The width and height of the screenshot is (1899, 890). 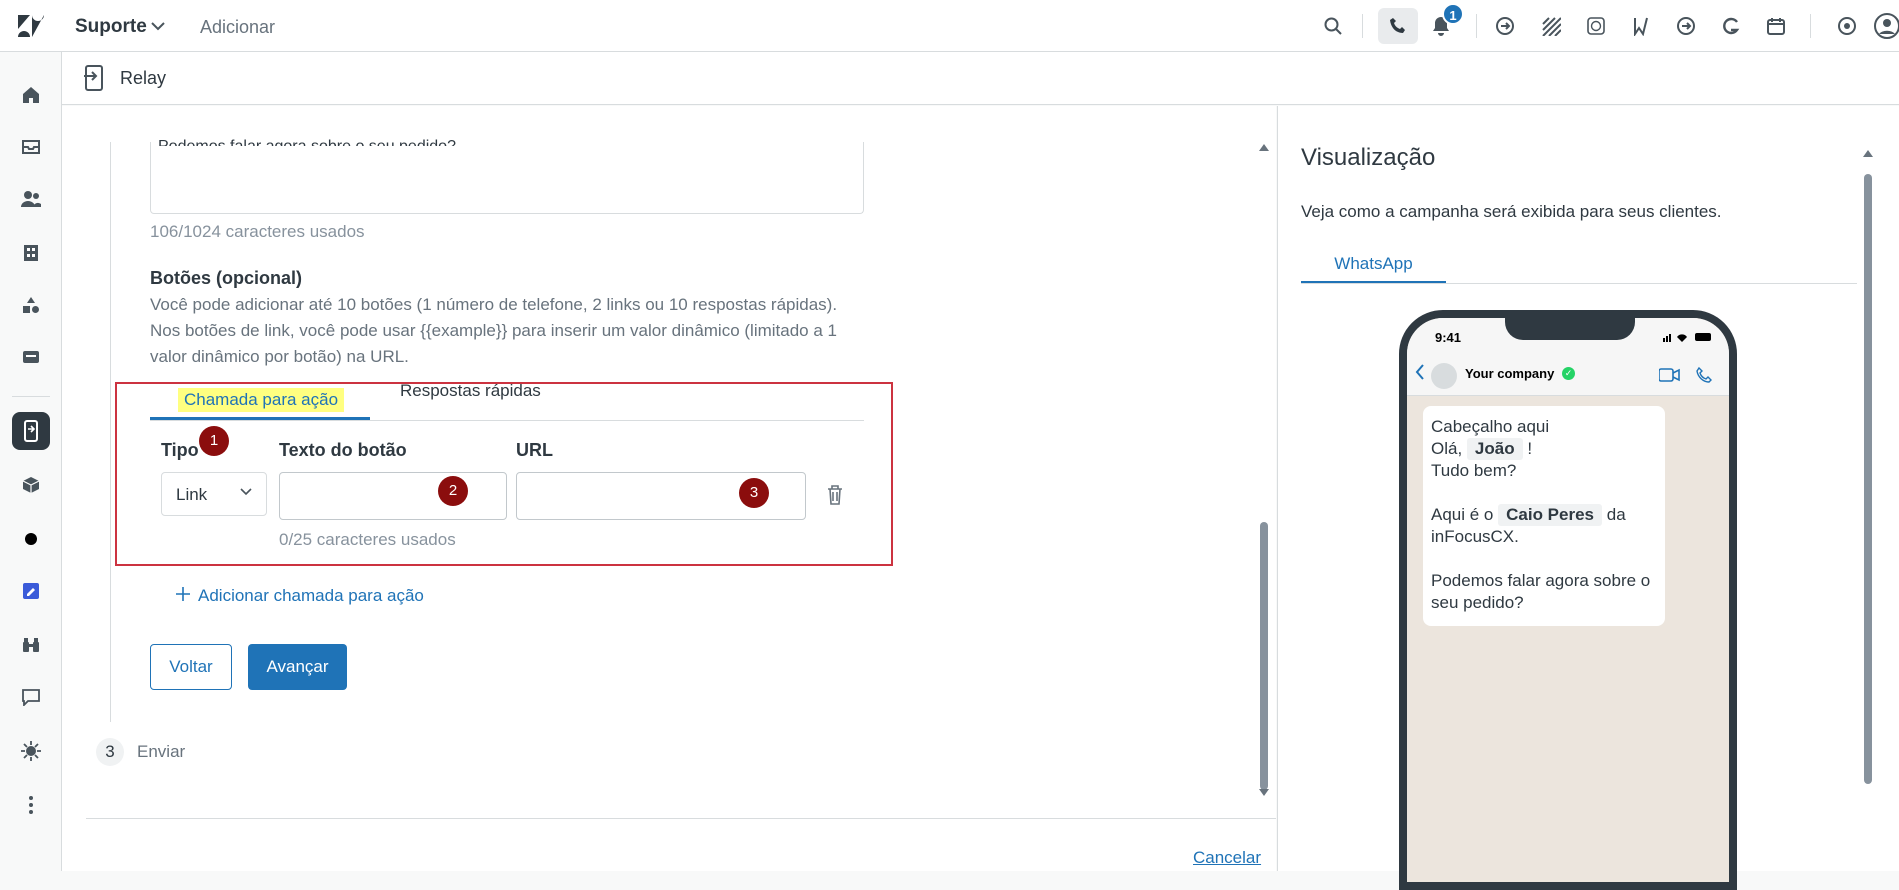 What do you see at coordinates (31, 645) in the screenshot?
I see `binoculars-icon` at bounding box center [31, 645].